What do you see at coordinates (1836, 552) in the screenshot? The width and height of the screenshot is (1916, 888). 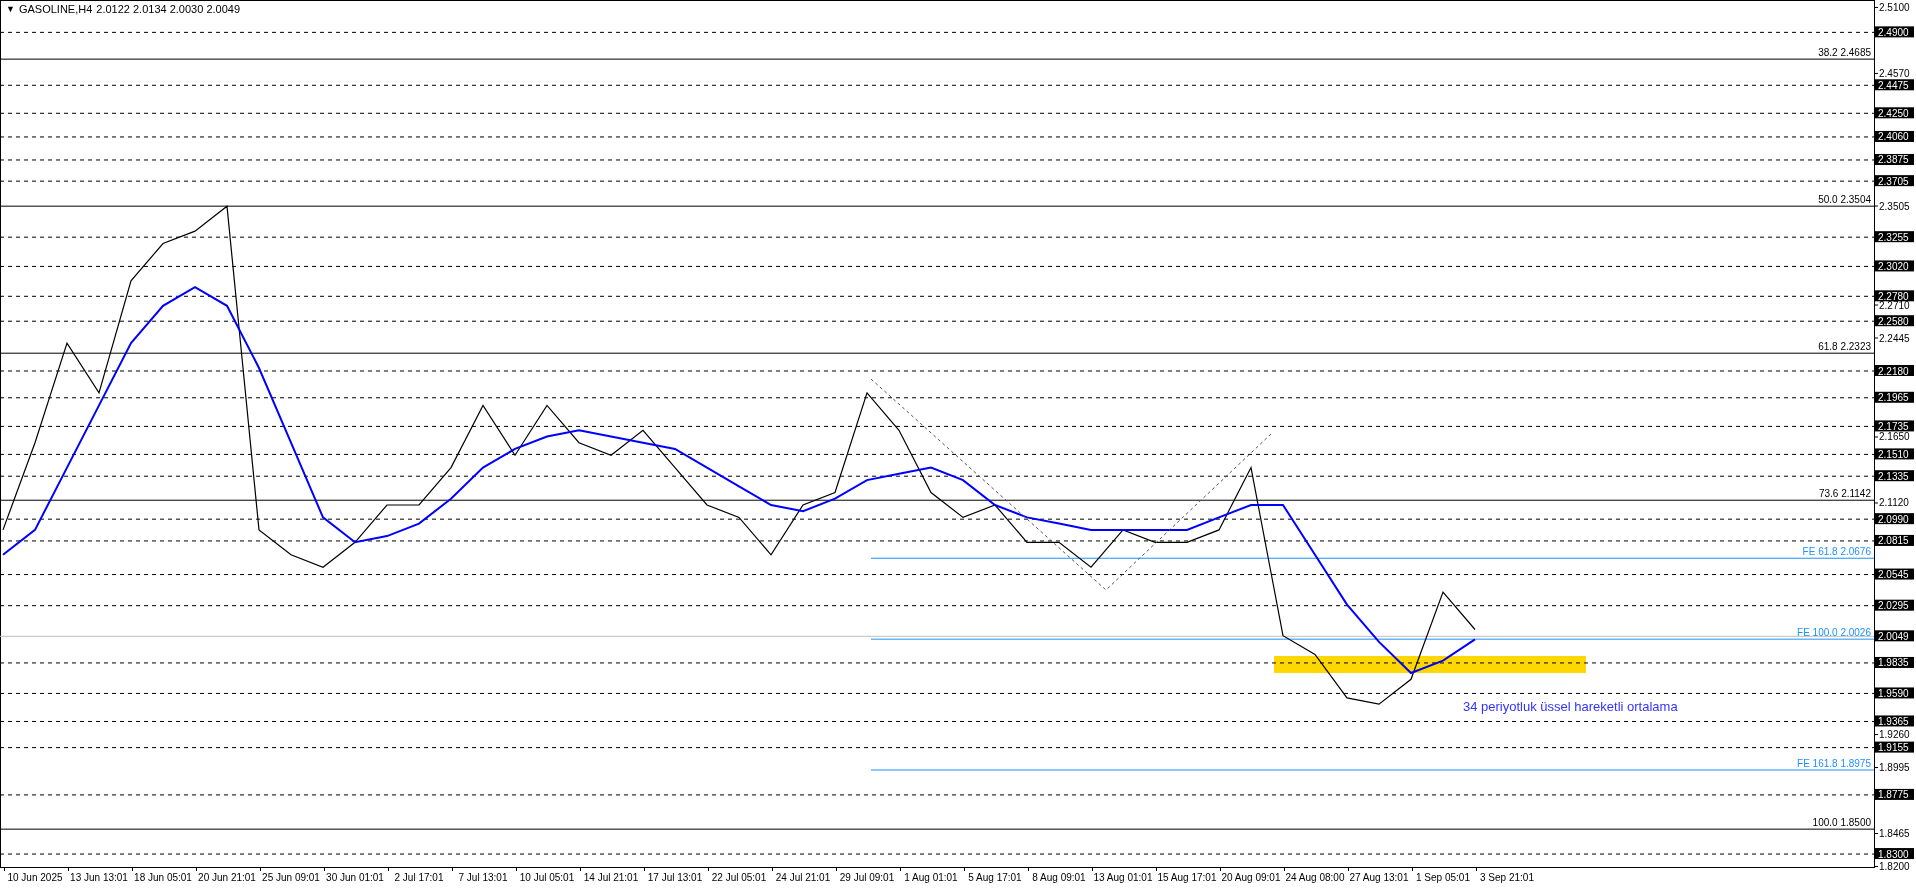 I see `level-label: FE 61.8 2.0676` at bounding box center [1836, 552].